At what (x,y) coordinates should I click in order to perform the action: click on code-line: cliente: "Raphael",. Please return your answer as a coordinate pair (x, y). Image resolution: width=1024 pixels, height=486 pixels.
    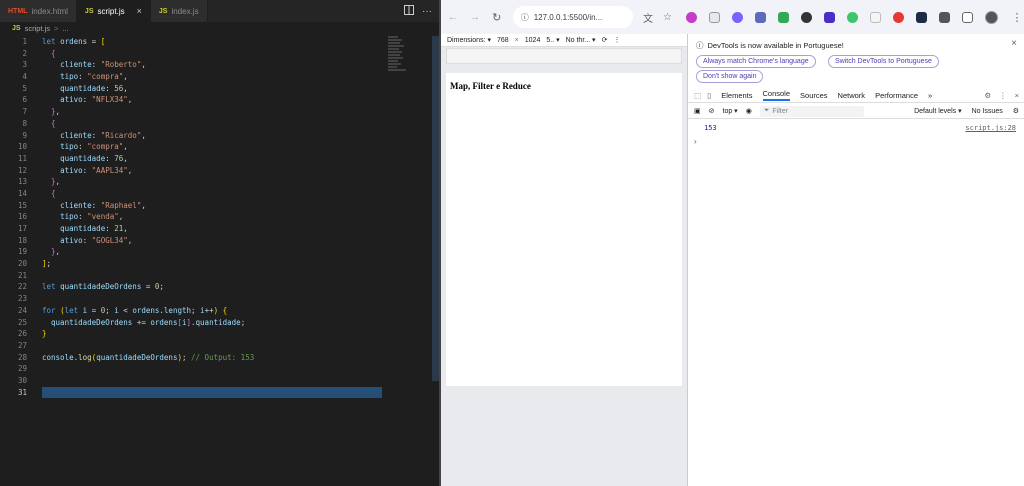
    Looking at the image, I should click on (212, 206).